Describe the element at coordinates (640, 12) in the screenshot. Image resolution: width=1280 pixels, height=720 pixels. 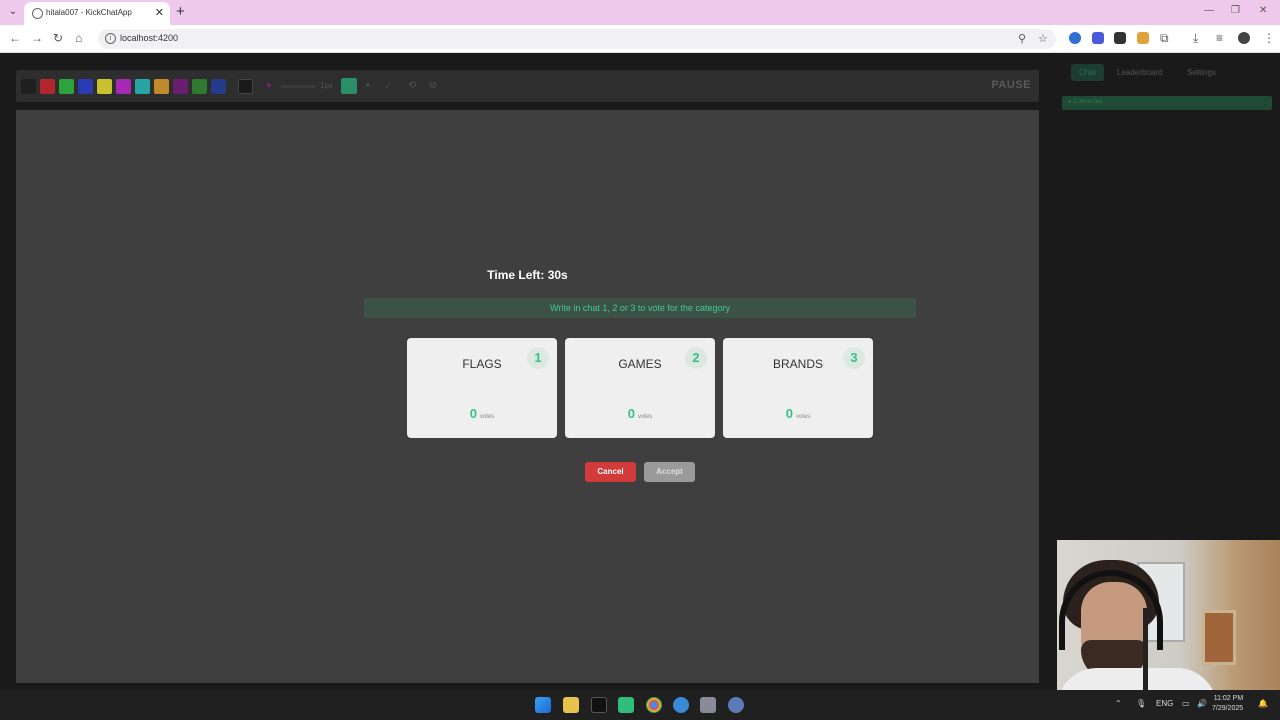
I see `browser-tab-bar: ⌄ hitala007 - KickChatApp ✕ + — ❐ ✕` at that location.